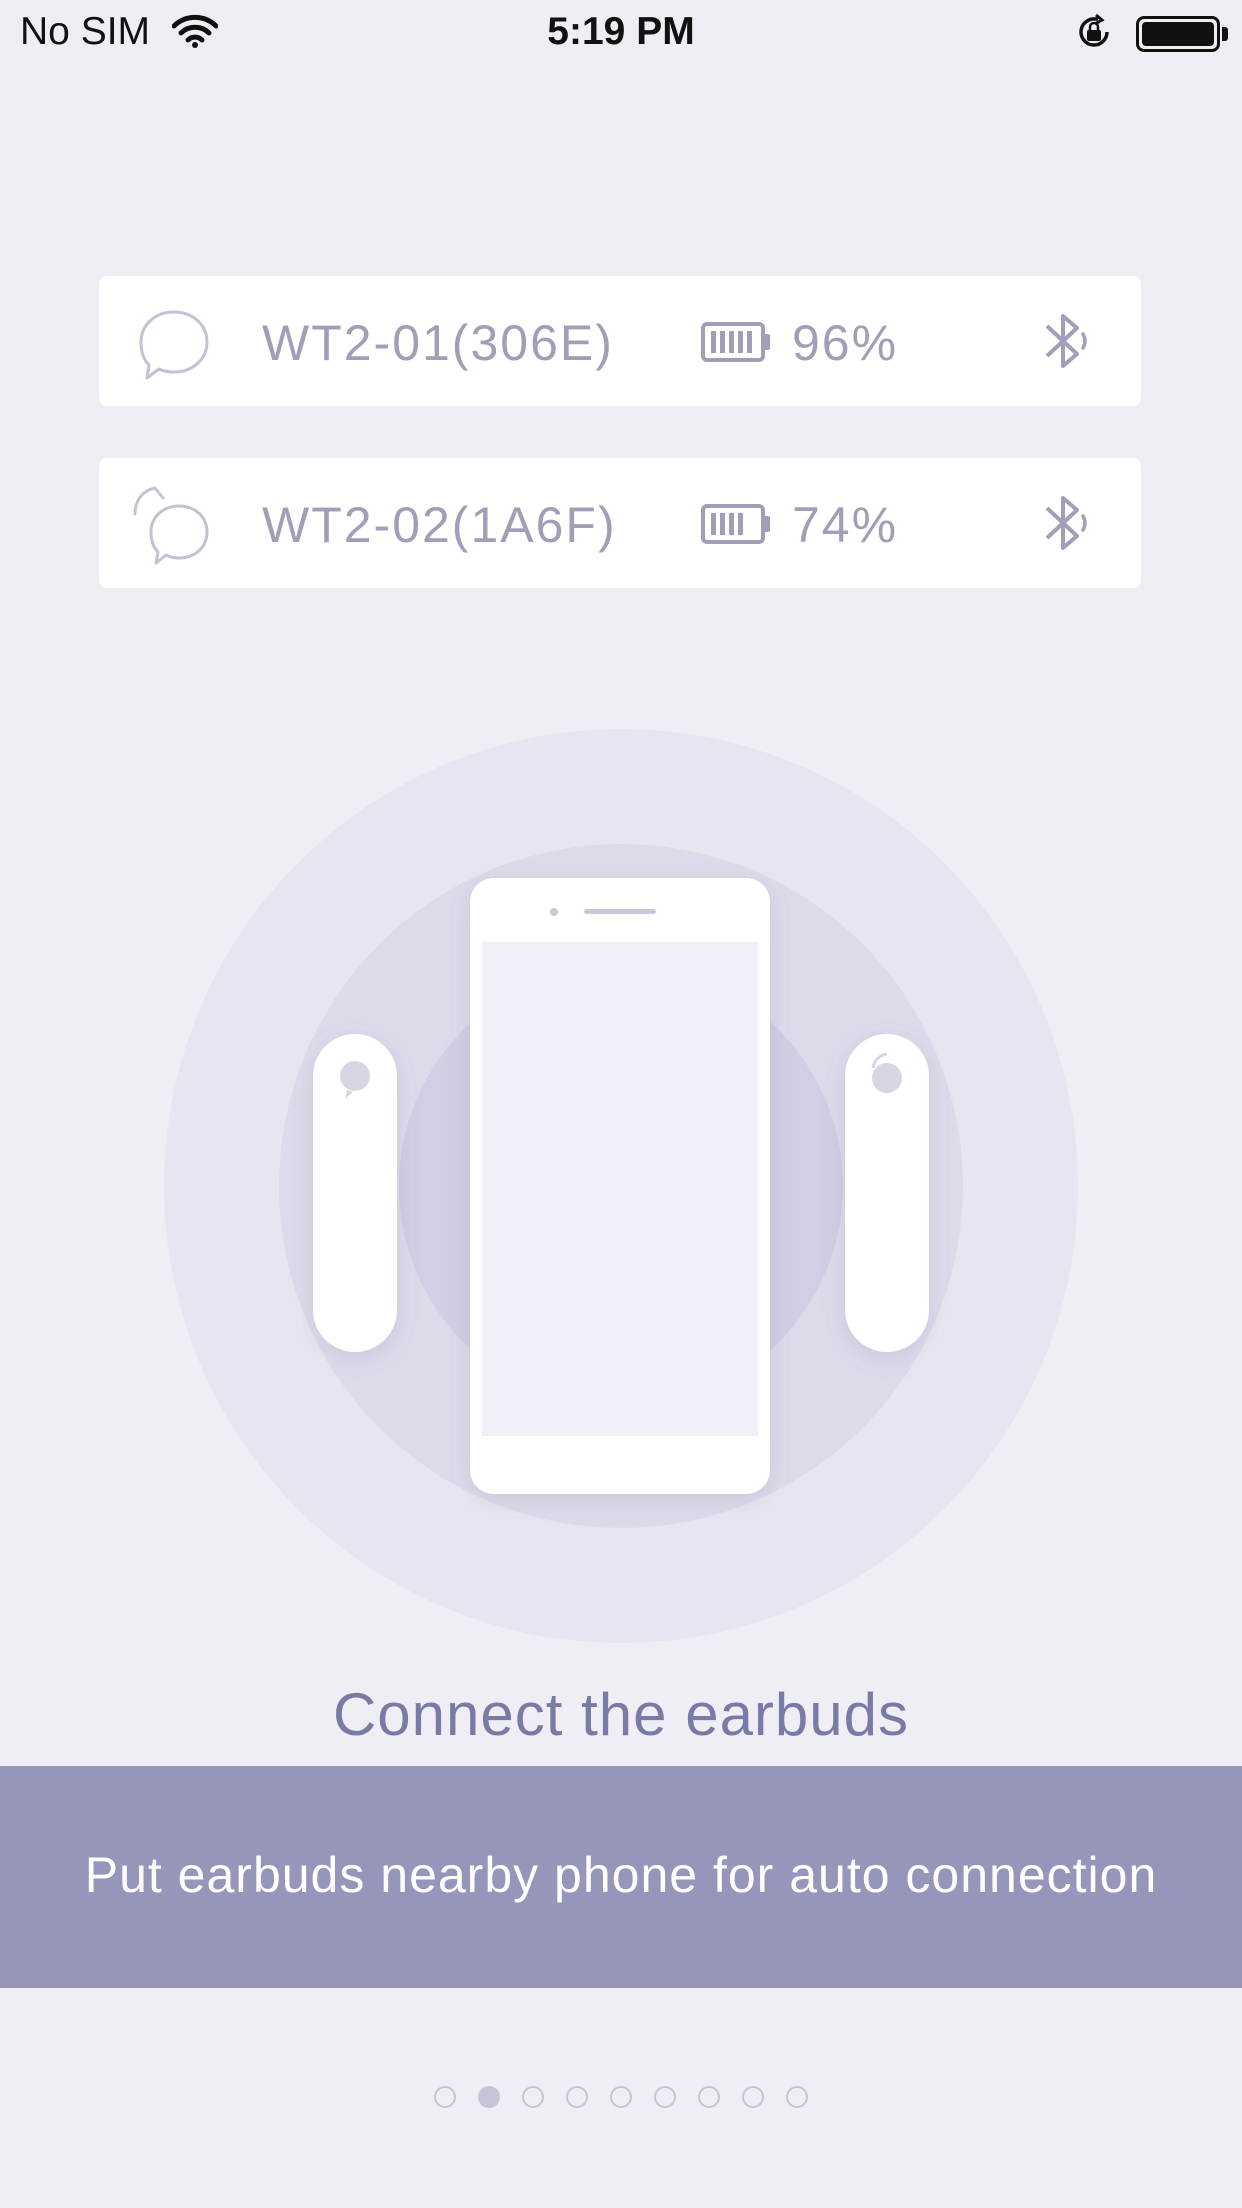  What do you see at coordinates (620, 341) in the screenshot?
I see `device-card-wt2-01: WT2-01(306E) 96%` at bounding box center [620, 341].